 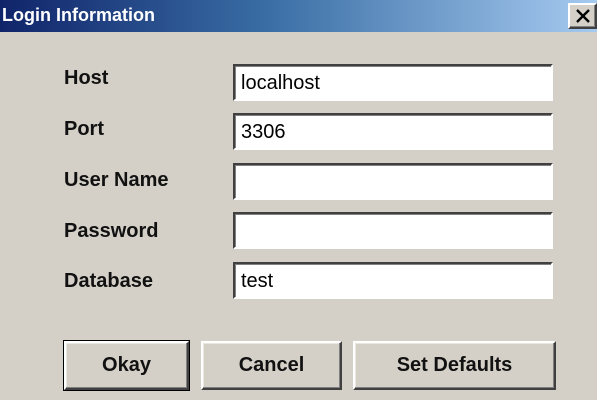 What do you see at coordinates (108, 281) in the screenshot?
I see `database-label: Database` at bounding box center [108, 281].